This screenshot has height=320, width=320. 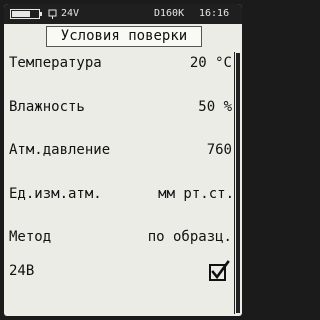 What do you see at coordinates (119, 63) in the screenshot?
I see `row-temperature: Температура 20 °C` at bounding box center [119, 63].